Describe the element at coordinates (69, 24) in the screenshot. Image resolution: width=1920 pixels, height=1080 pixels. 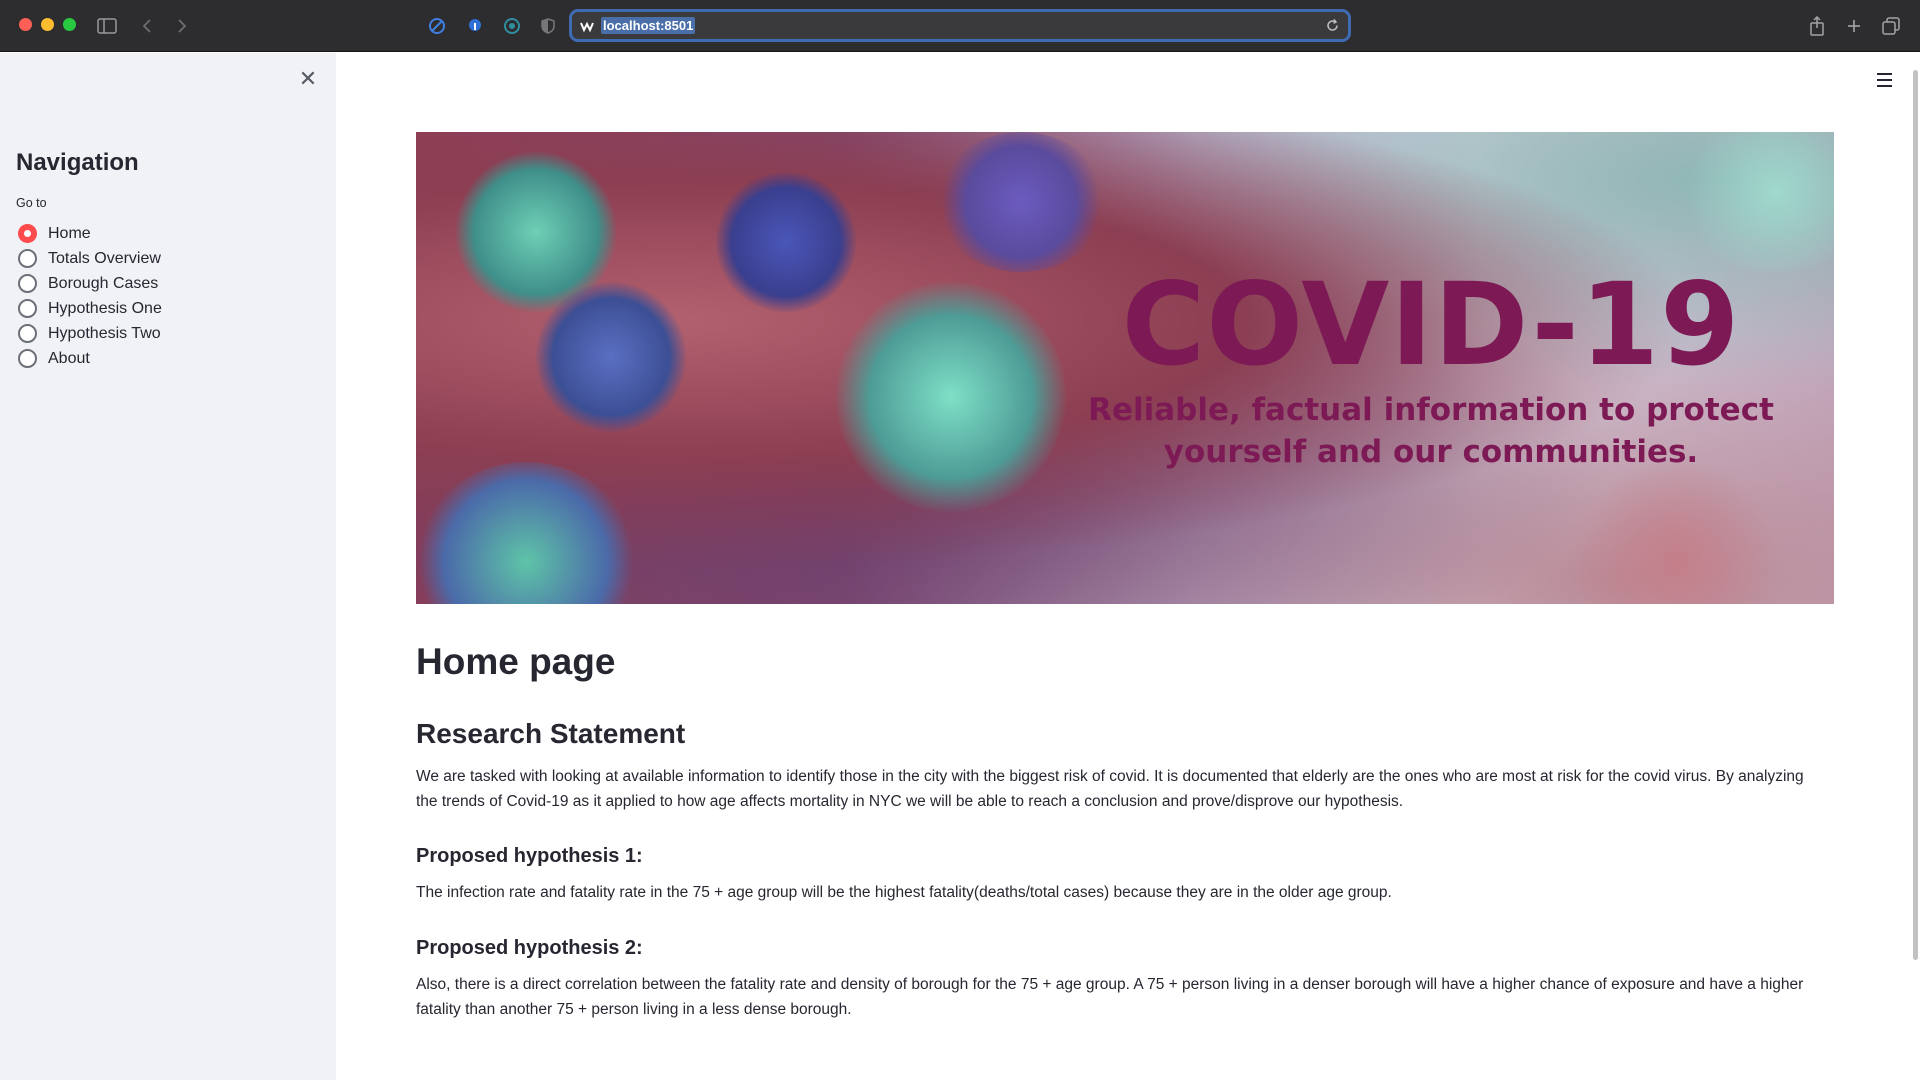
I see `maximize-window-button` at that location.